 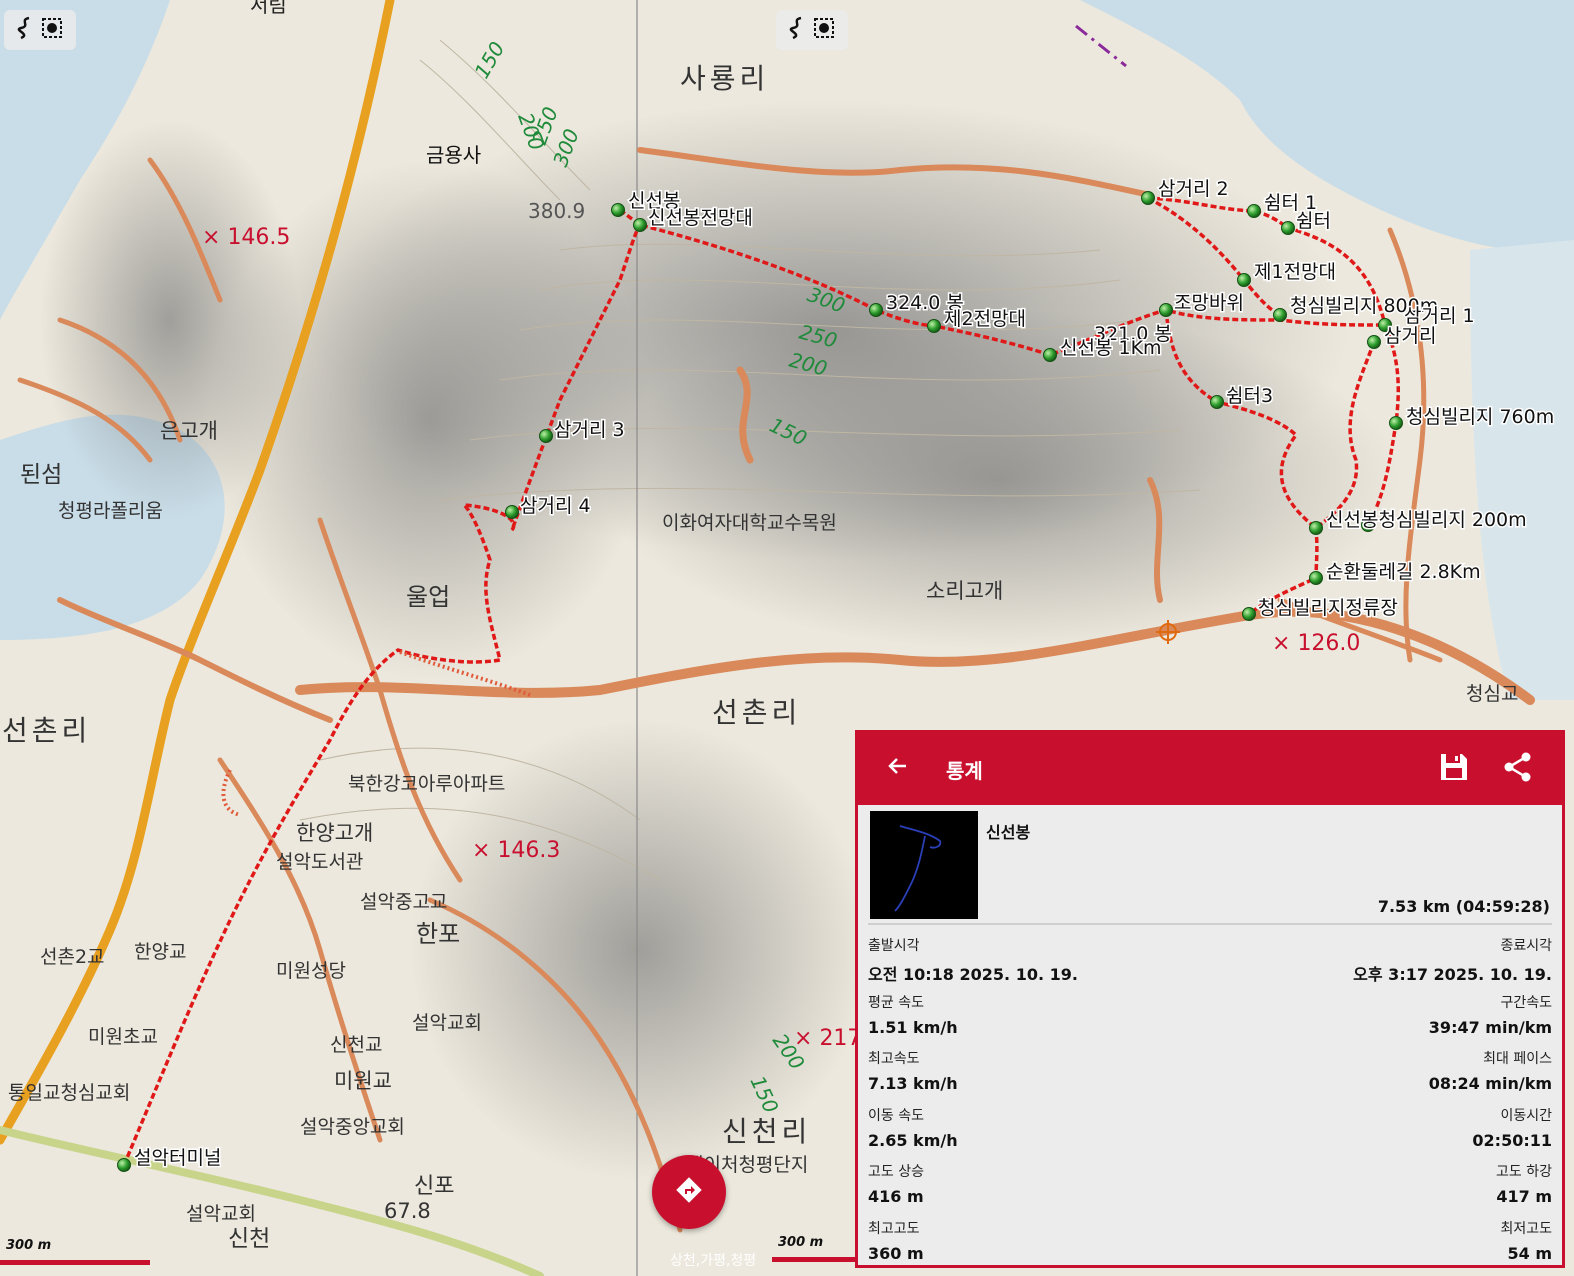 I want to click on share-icon, so click(x=1518, y=769).